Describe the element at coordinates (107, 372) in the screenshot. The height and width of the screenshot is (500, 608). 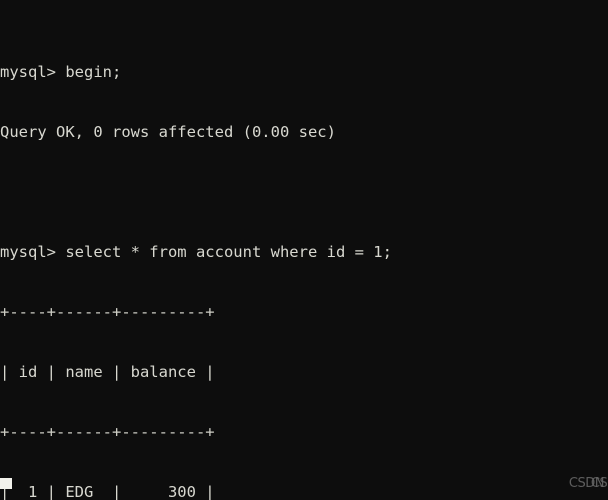
I see `terminal-line: | id | name | balance |` at that location.